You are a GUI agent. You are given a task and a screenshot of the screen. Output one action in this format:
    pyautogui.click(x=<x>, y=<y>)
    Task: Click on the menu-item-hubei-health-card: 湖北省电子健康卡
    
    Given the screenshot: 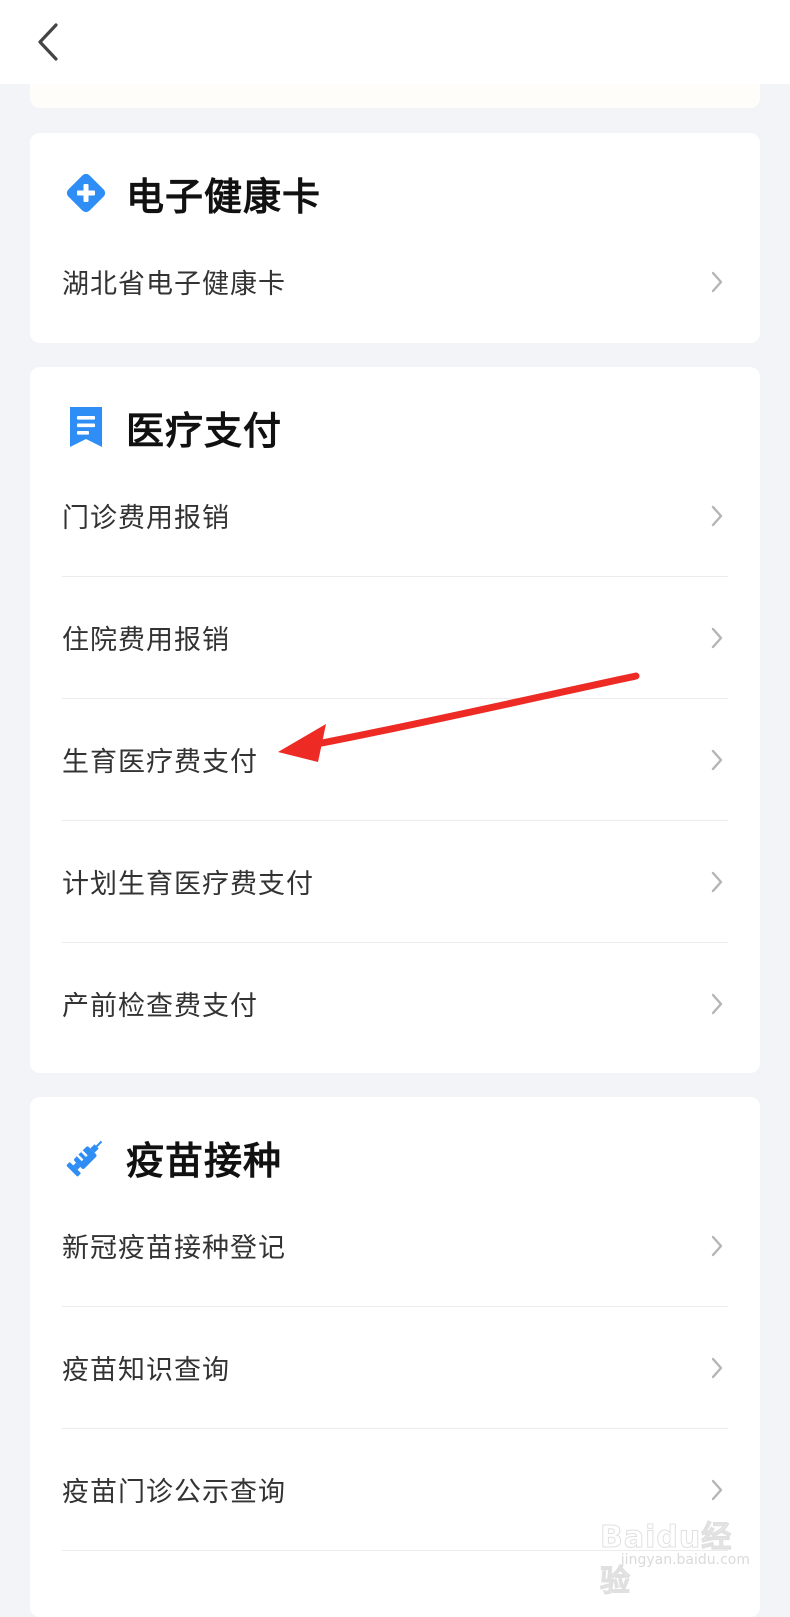 What is the action you would take?
    pyautogui.click(x=395, y=281)
    